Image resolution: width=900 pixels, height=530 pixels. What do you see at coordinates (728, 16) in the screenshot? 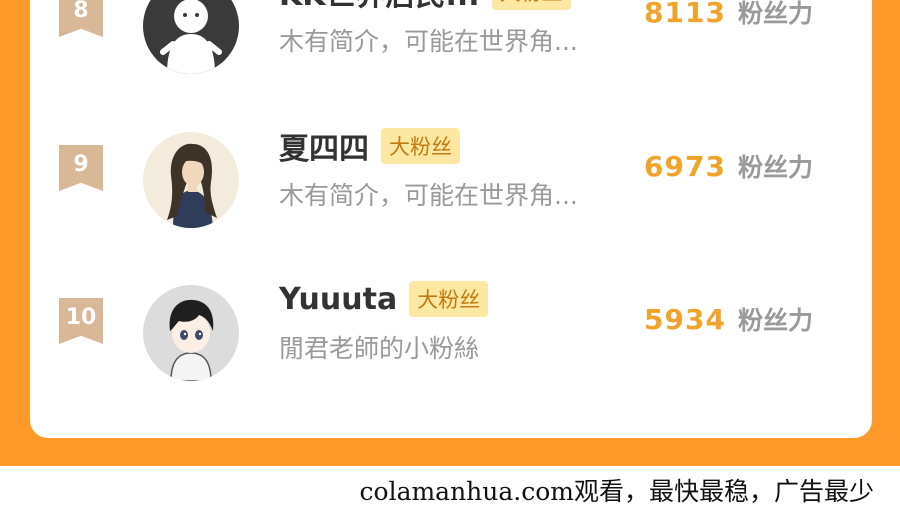
I see `fan-power-score: 8113 粉丝力` at bounding box center [728, 16].